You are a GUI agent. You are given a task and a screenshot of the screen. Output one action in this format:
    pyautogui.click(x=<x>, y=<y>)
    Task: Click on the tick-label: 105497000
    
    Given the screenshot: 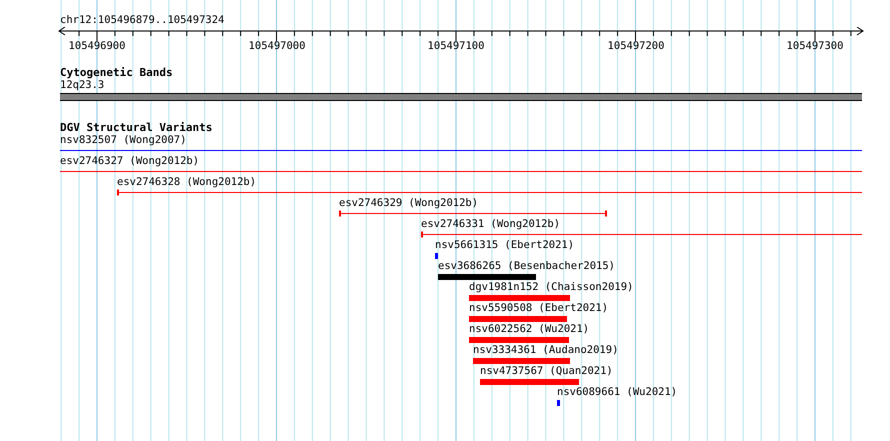 What is the action you would take?
    pyautogui.click(x=277, y=46)
    